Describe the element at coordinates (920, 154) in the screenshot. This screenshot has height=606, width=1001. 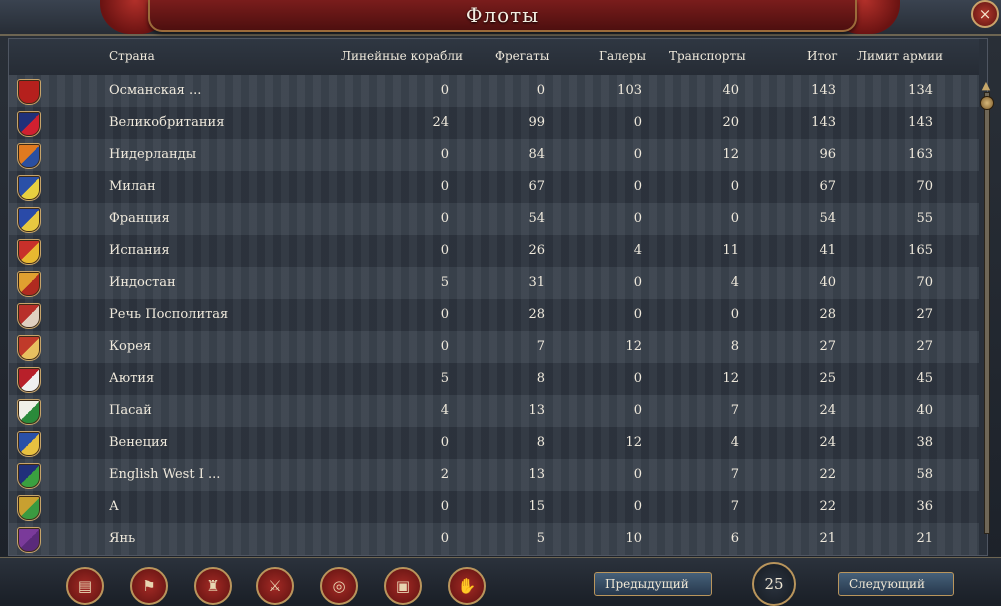
I see `force-limit-value: 163` at that location.